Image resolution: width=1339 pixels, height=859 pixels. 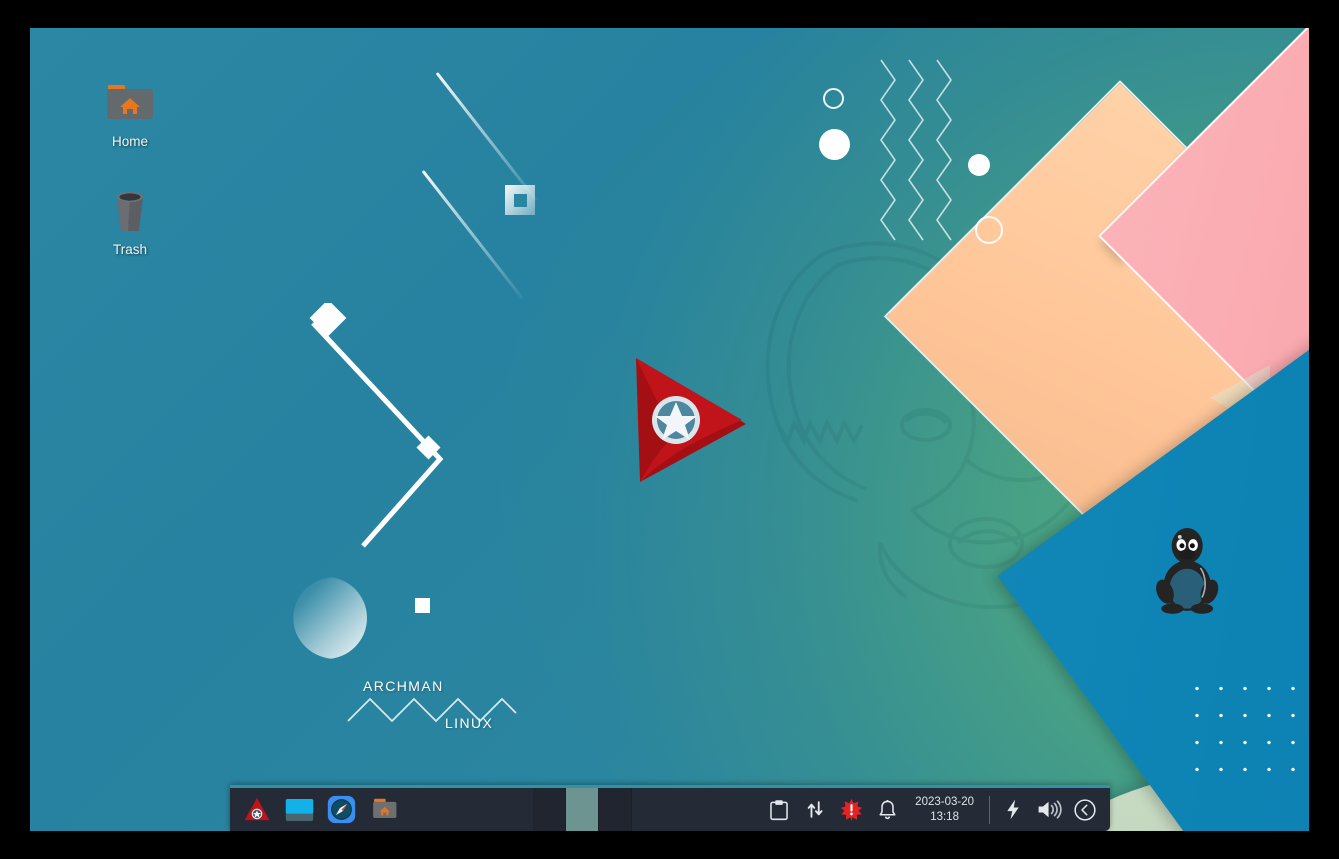 I want to click on tray-network-button, so click(x=815, y=810).